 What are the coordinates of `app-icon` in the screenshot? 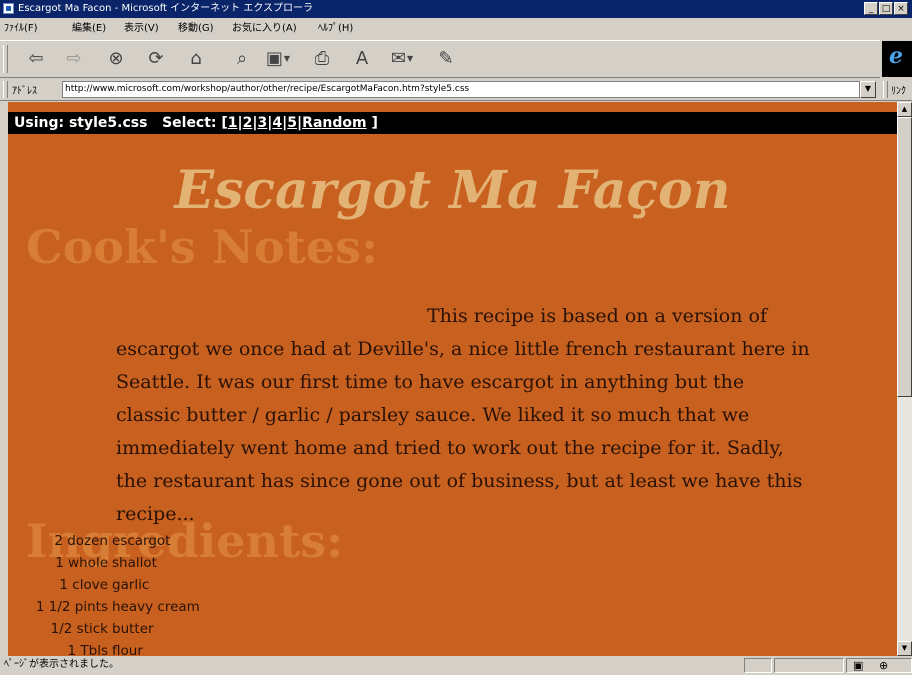 It's located at (8, 8).